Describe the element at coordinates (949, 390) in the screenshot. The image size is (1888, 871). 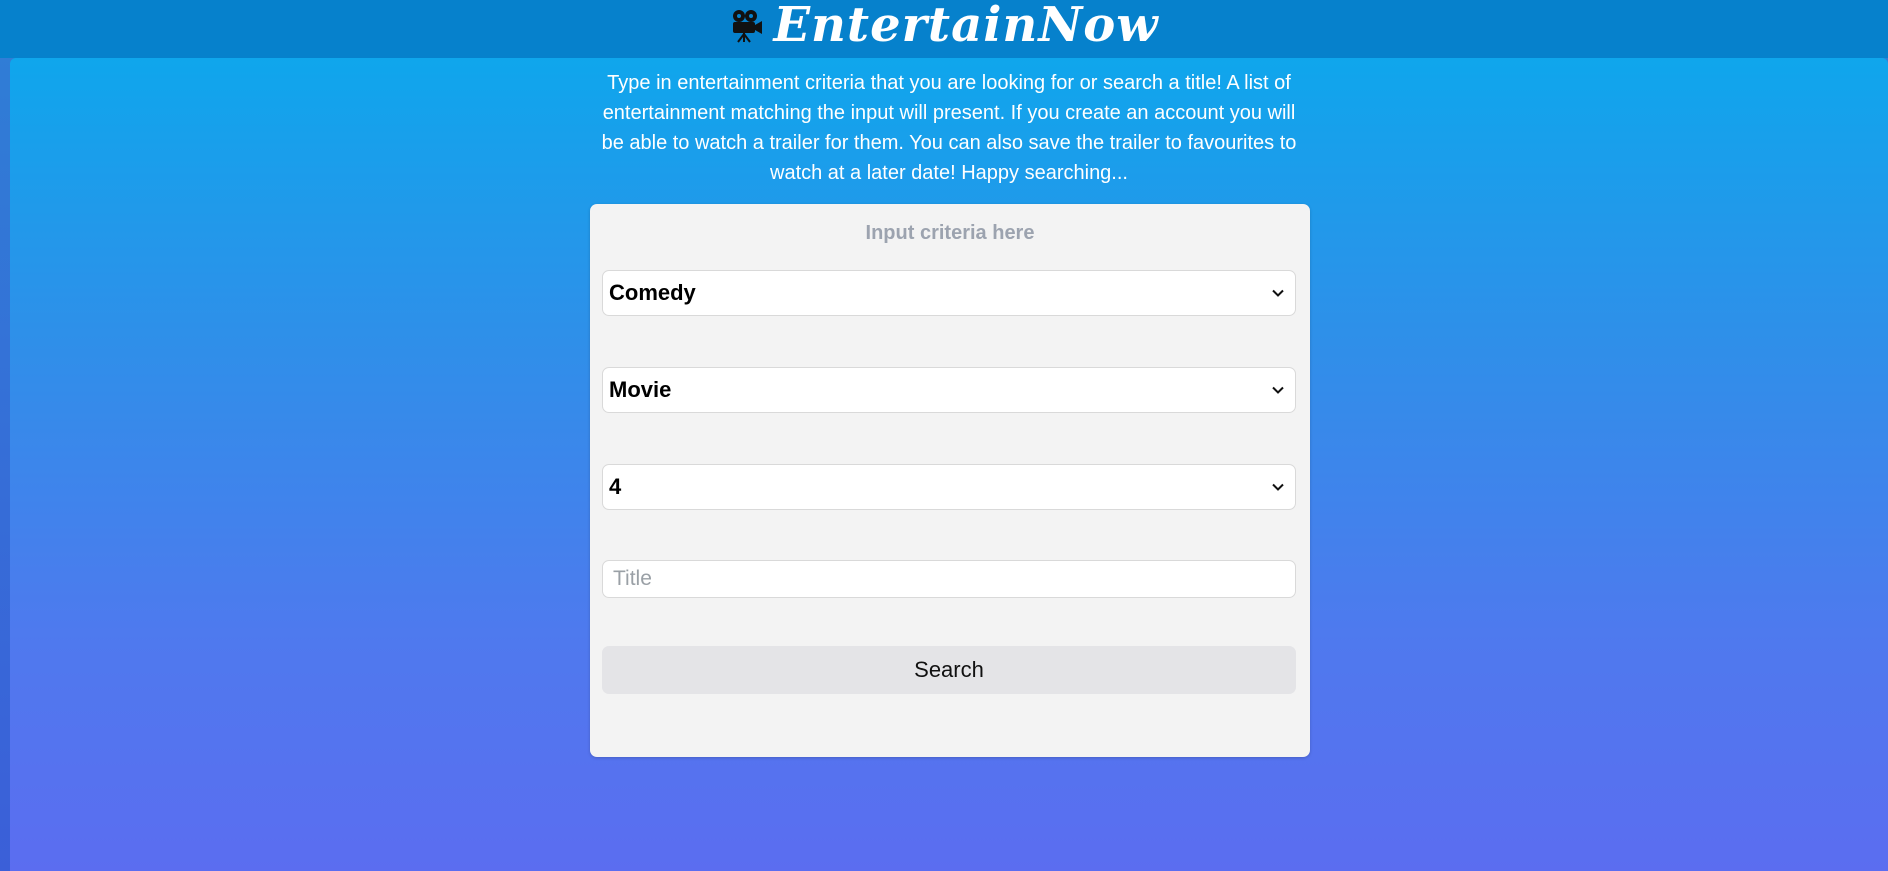
I see `type-select: Movie` at that location.